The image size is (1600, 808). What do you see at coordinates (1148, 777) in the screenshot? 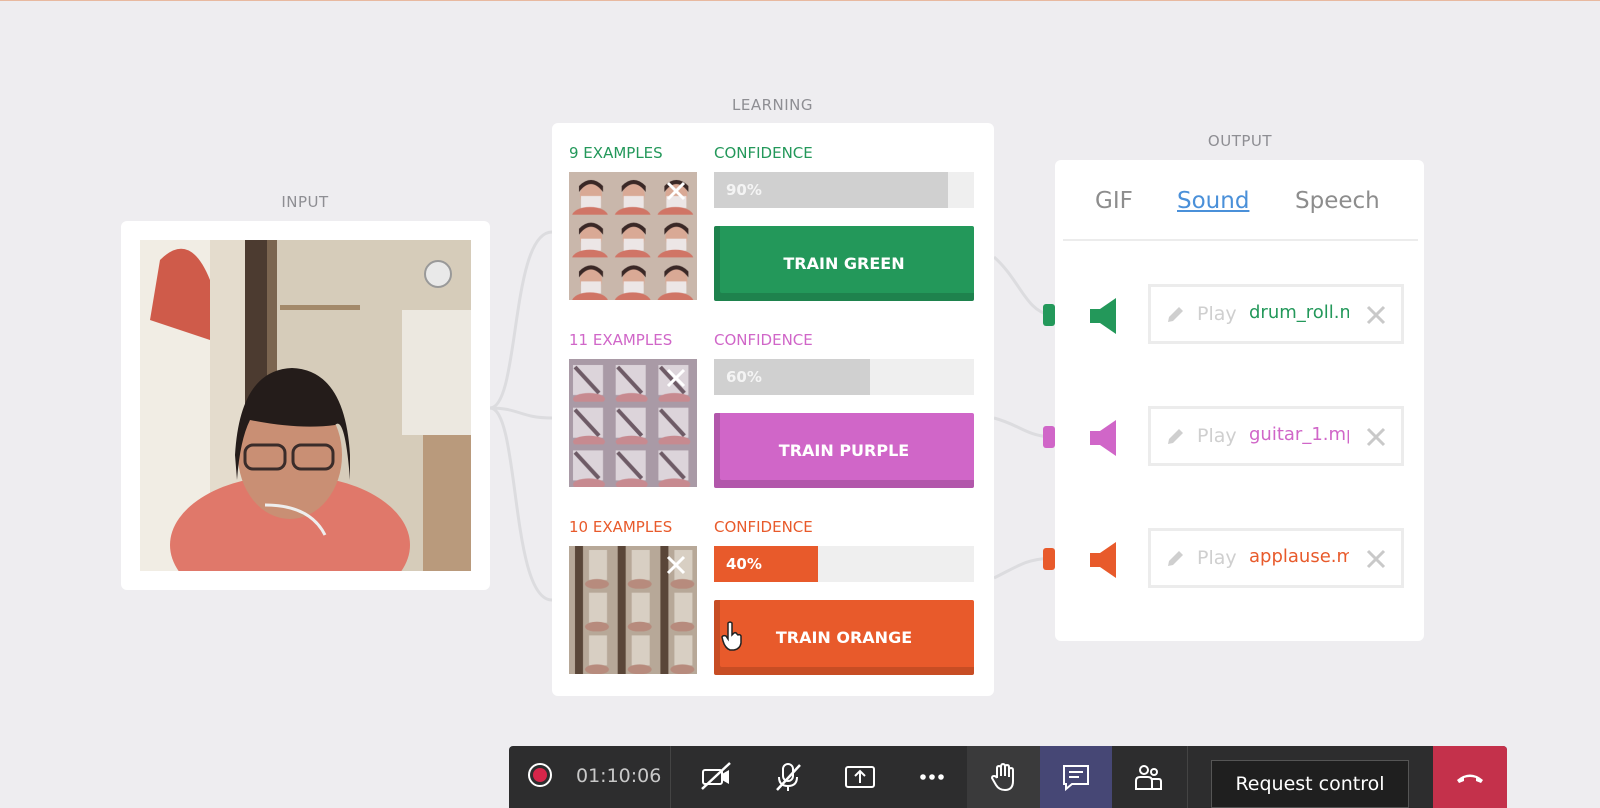
I see `participants-icon` at bounding box center [1148, 777].